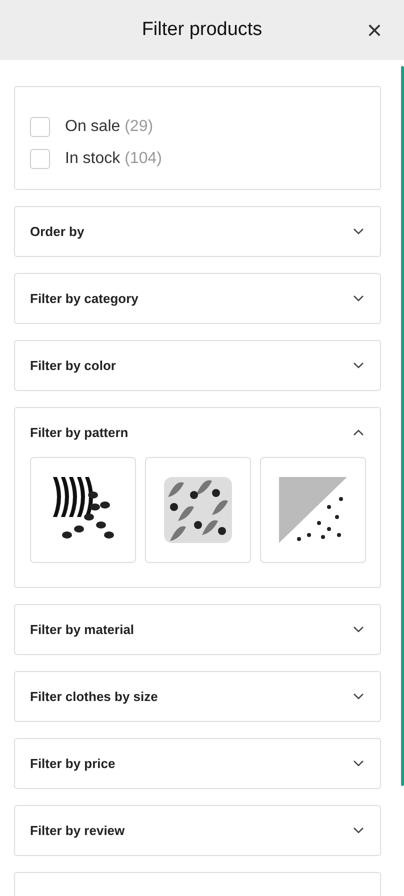  What do you see at coordinates (197, 763) in the screenshot?
I see `section-header: Filter by price` at bounding box center [197, 763].